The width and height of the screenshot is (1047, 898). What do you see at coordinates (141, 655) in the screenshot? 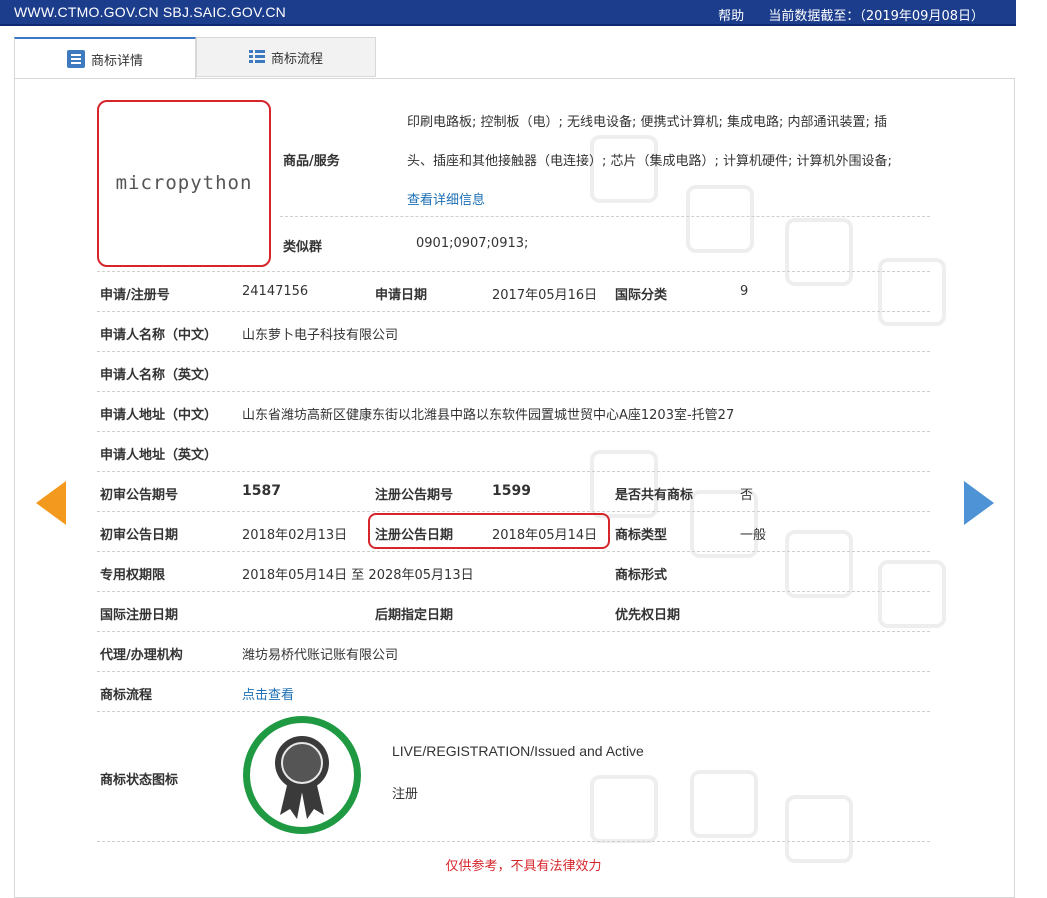
I see `agent-label: 代理/办理机构` at bounding box center [141, 655].